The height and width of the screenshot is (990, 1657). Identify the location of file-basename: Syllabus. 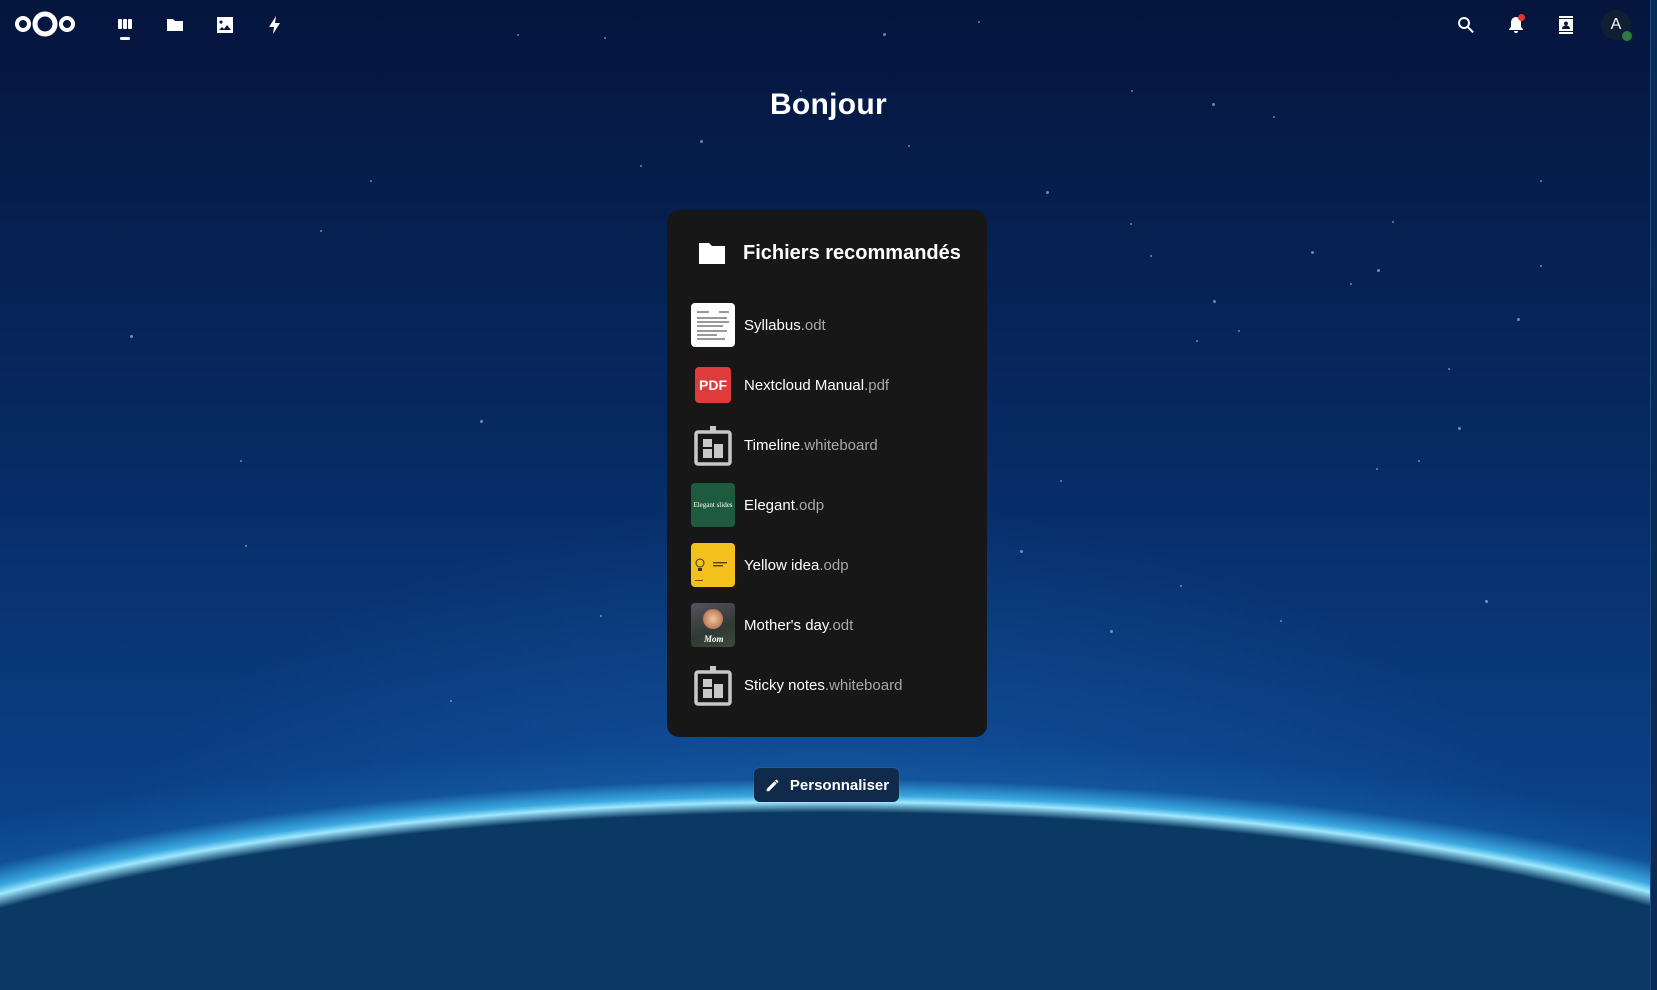
(772, 325).